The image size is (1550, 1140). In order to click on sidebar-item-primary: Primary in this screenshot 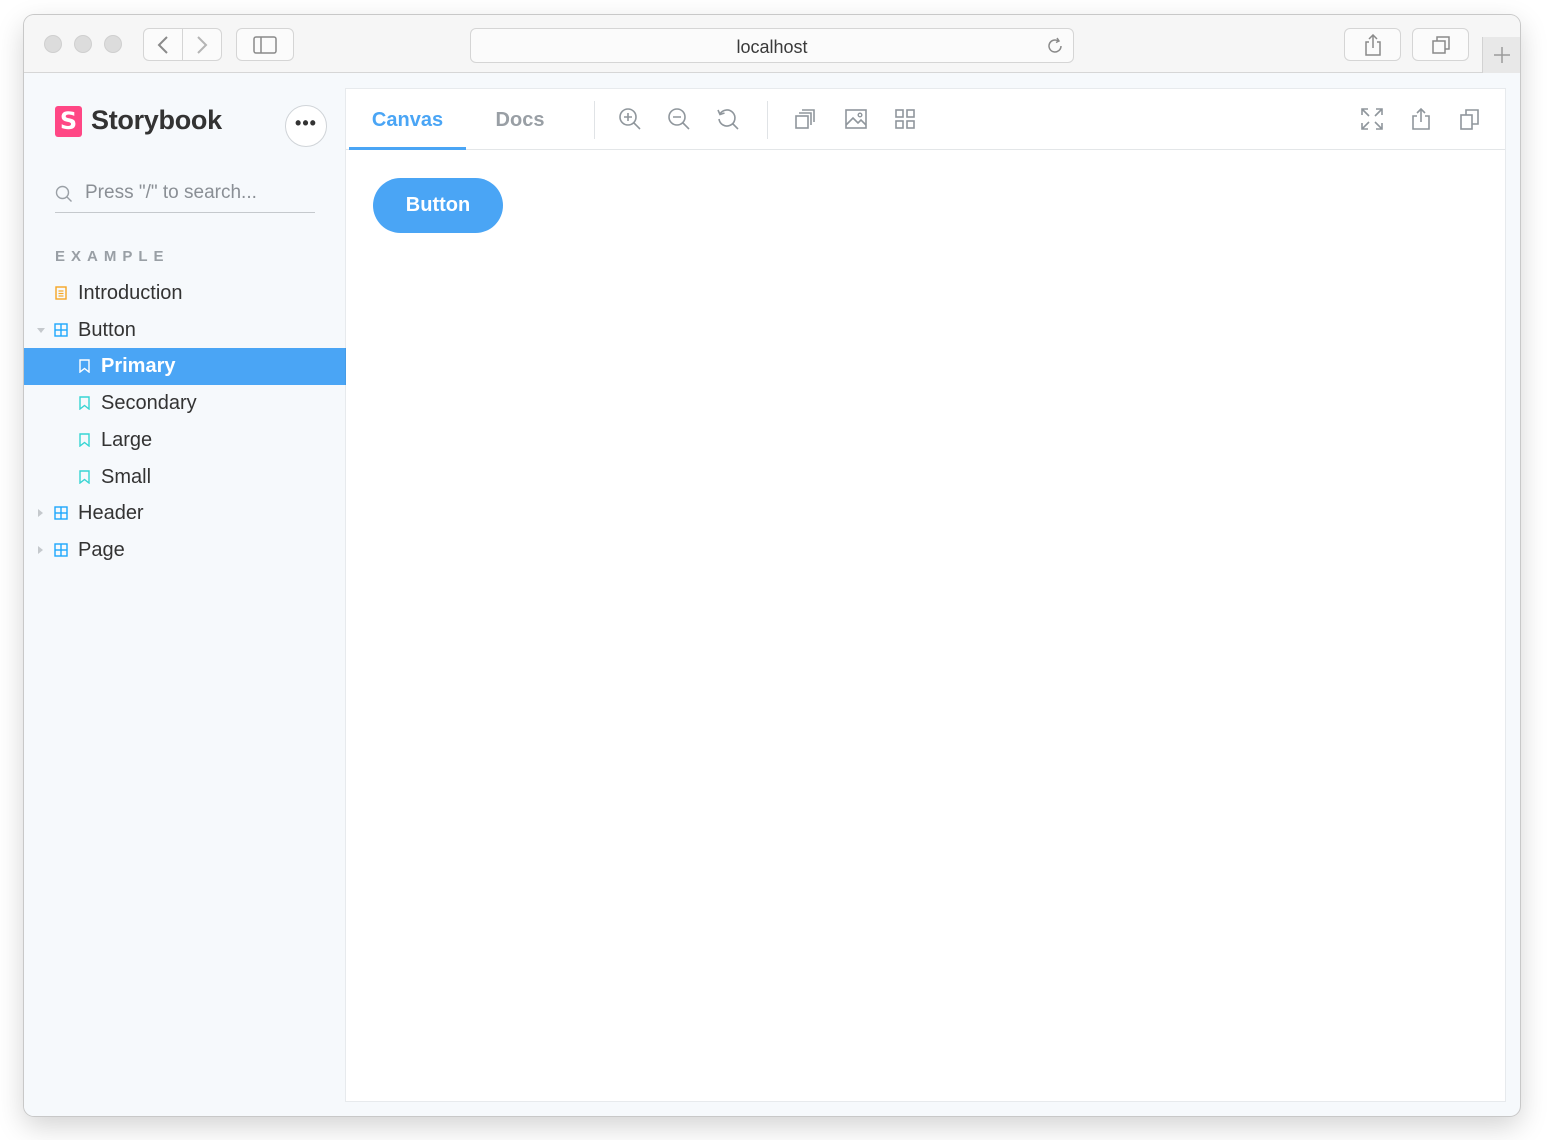, I will do `click(185, 366)`.